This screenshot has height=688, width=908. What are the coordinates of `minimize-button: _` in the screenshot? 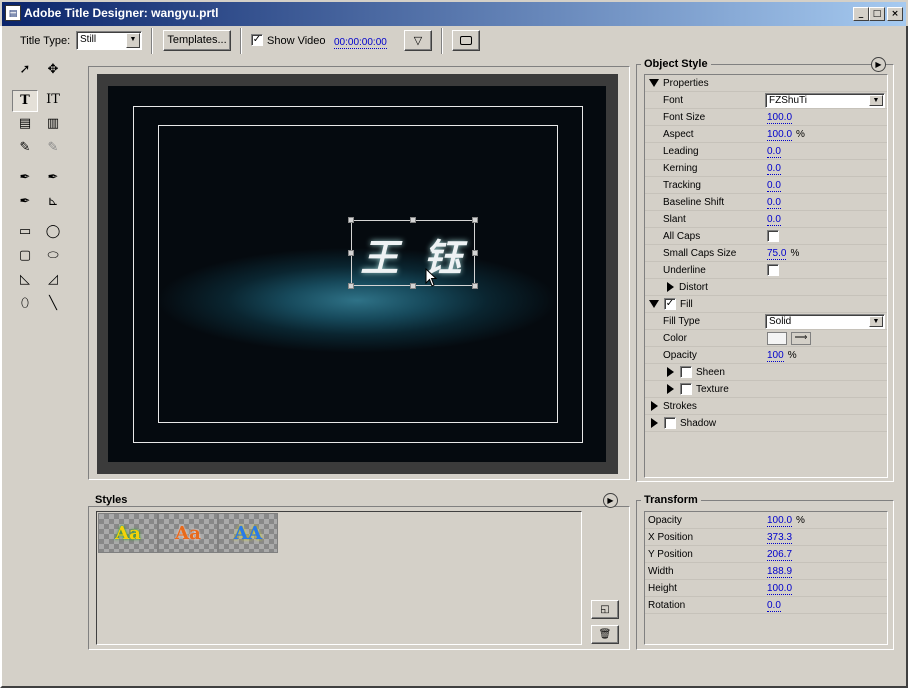 It's located at (861, 14).